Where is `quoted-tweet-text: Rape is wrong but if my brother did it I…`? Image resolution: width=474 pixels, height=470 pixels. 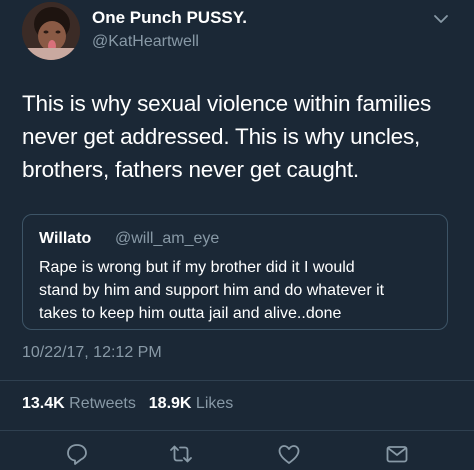
quoted-tweet-text: Rape is wrong but if my brother did it I… is located at coordinates (239, 290).